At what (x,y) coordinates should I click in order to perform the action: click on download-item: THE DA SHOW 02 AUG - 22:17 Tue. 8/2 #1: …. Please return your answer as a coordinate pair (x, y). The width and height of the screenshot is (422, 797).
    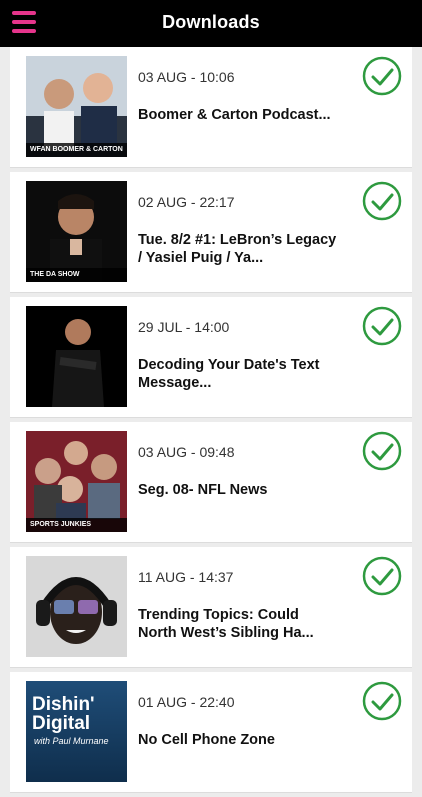
    Looking at the image, I should click on (211, 232).